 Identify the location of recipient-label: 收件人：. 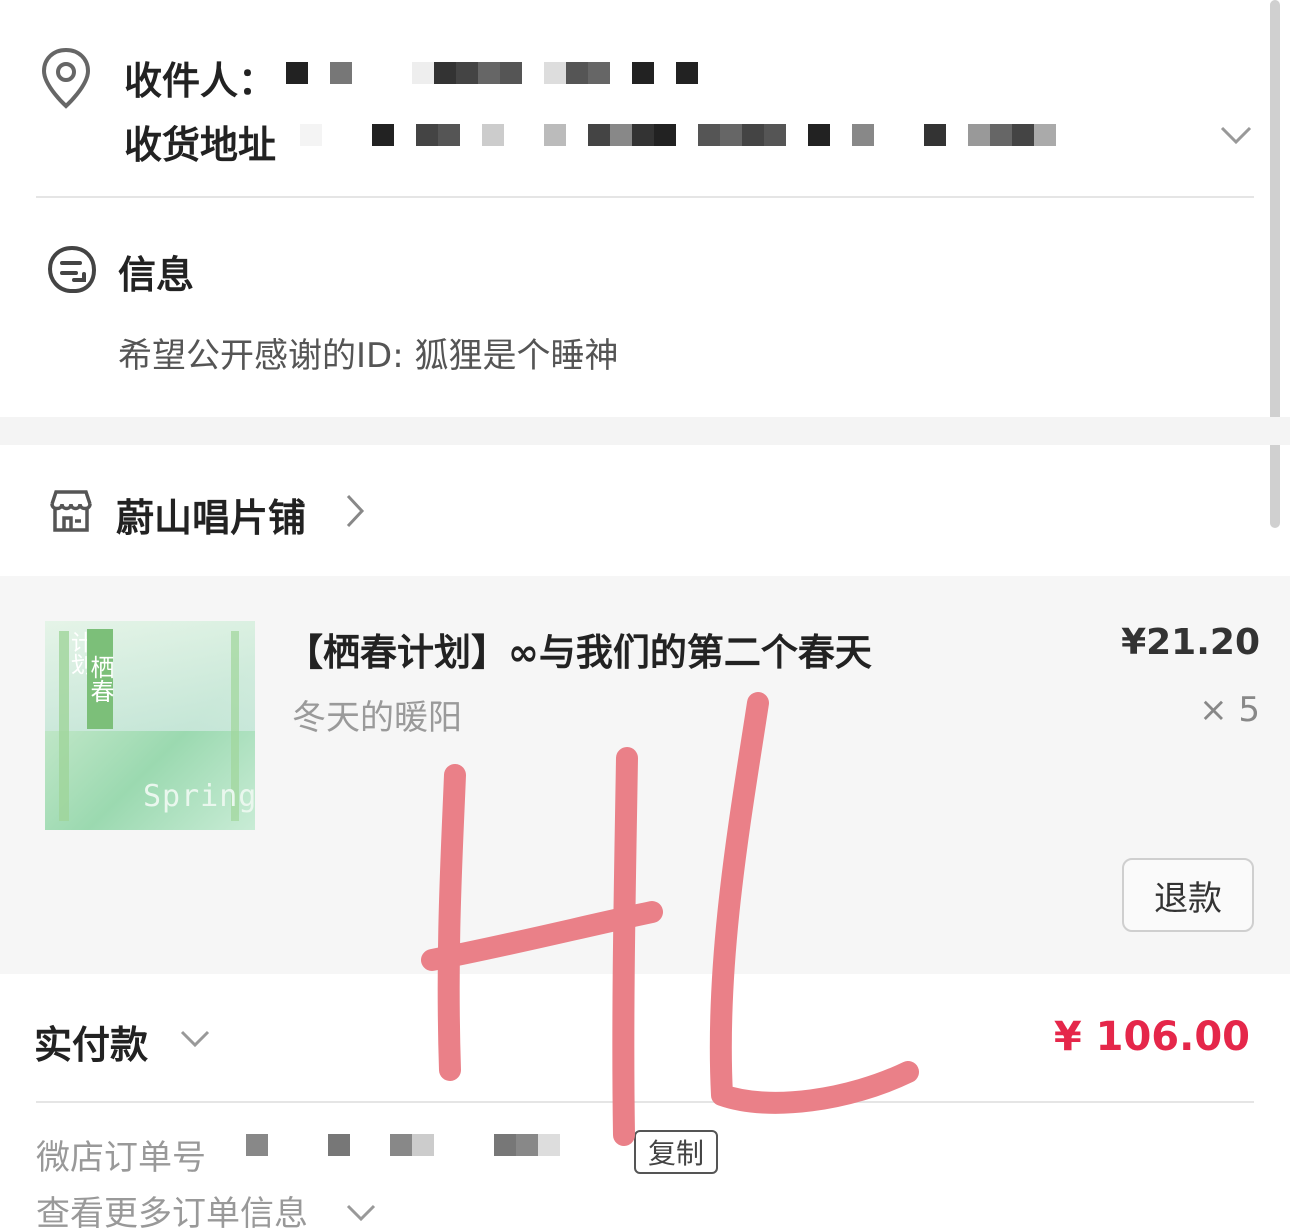
(200, 81).